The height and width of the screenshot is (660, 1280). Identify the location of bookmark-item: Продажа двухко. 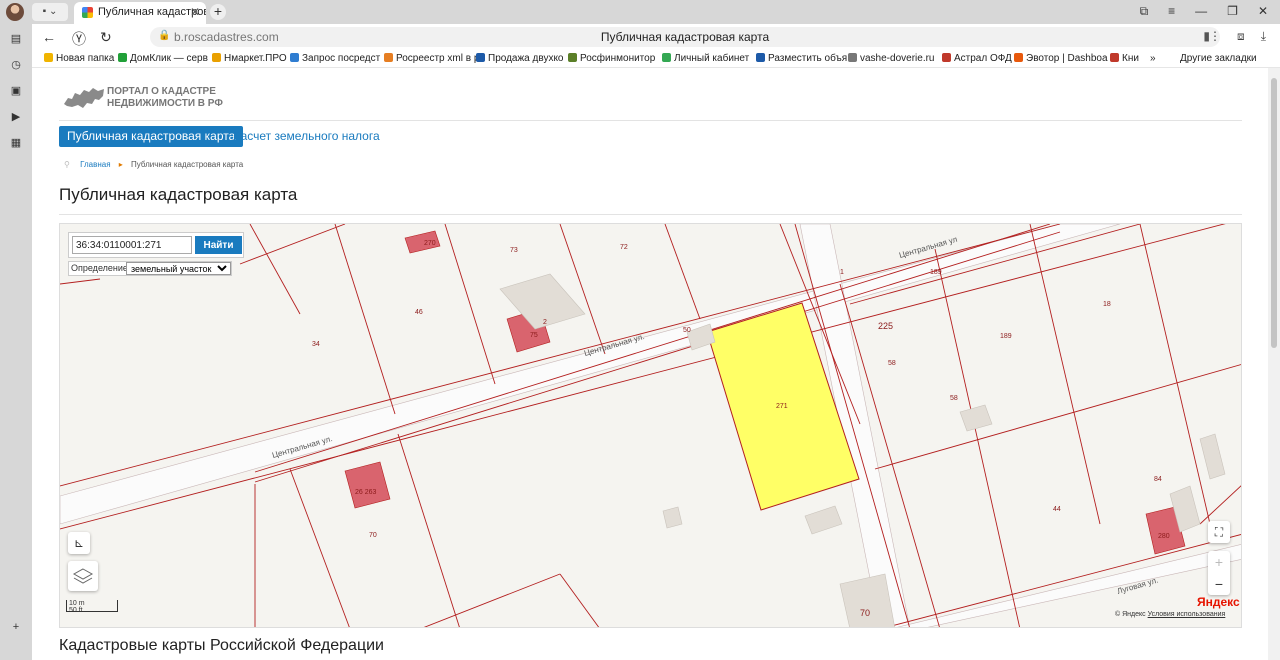
(520, 58).